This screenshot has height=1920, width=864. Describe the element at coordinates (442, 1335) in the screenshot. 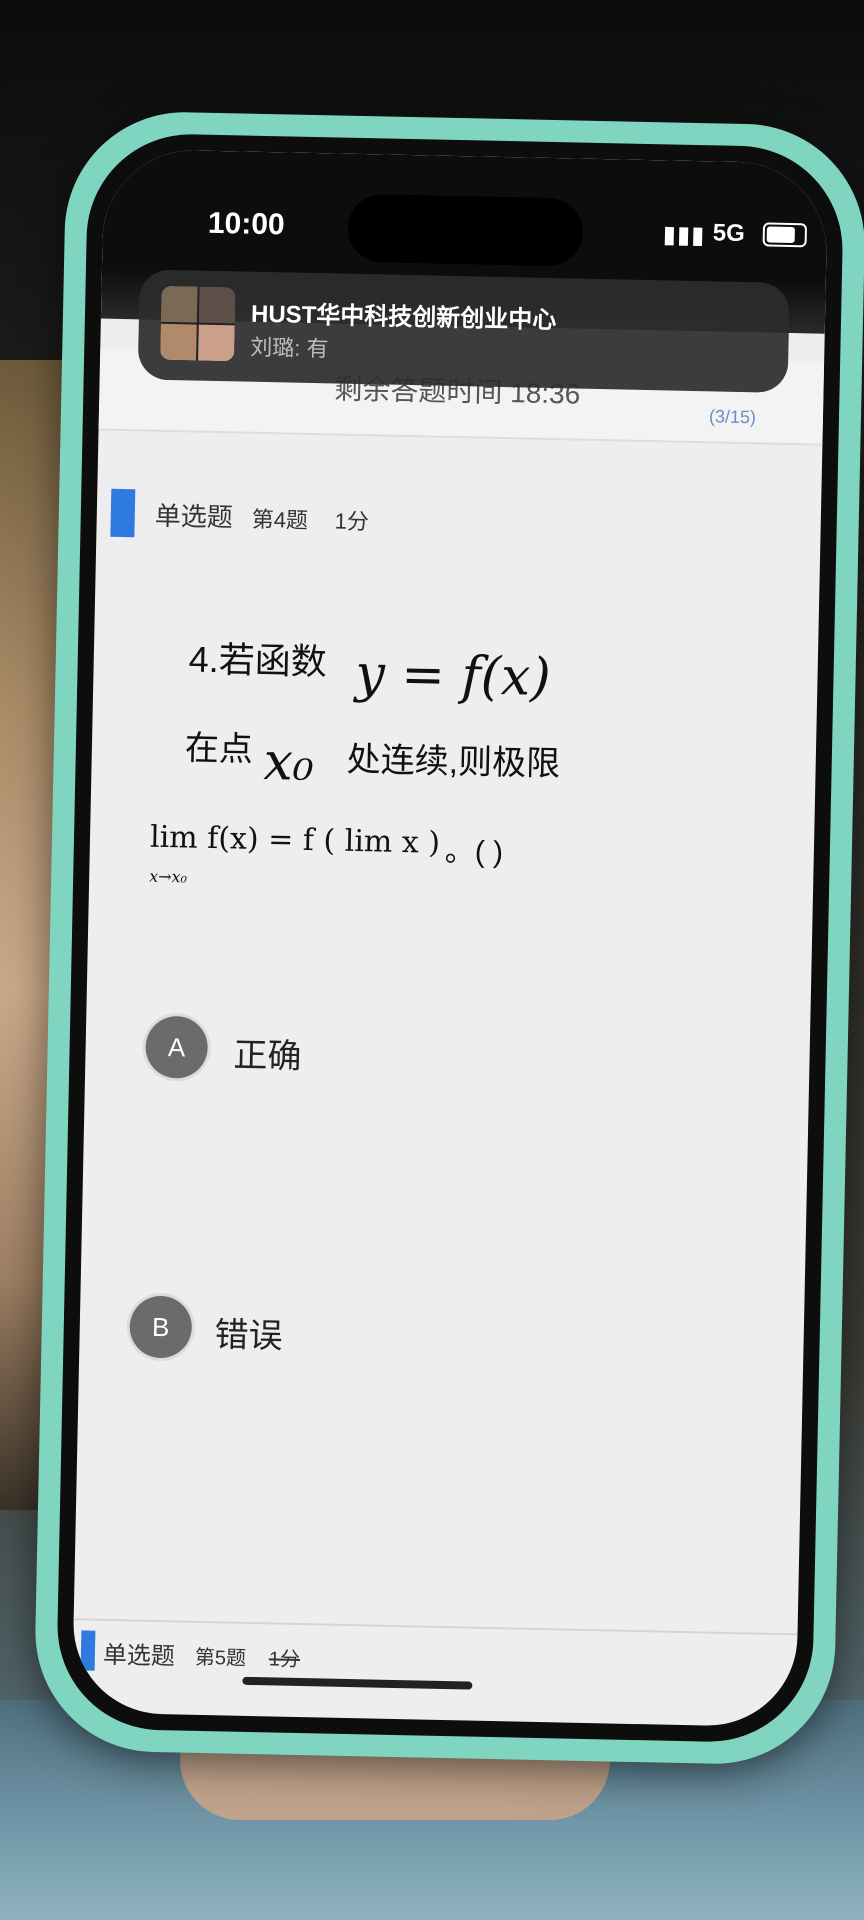

I see `option-b: B 错误` at that location.